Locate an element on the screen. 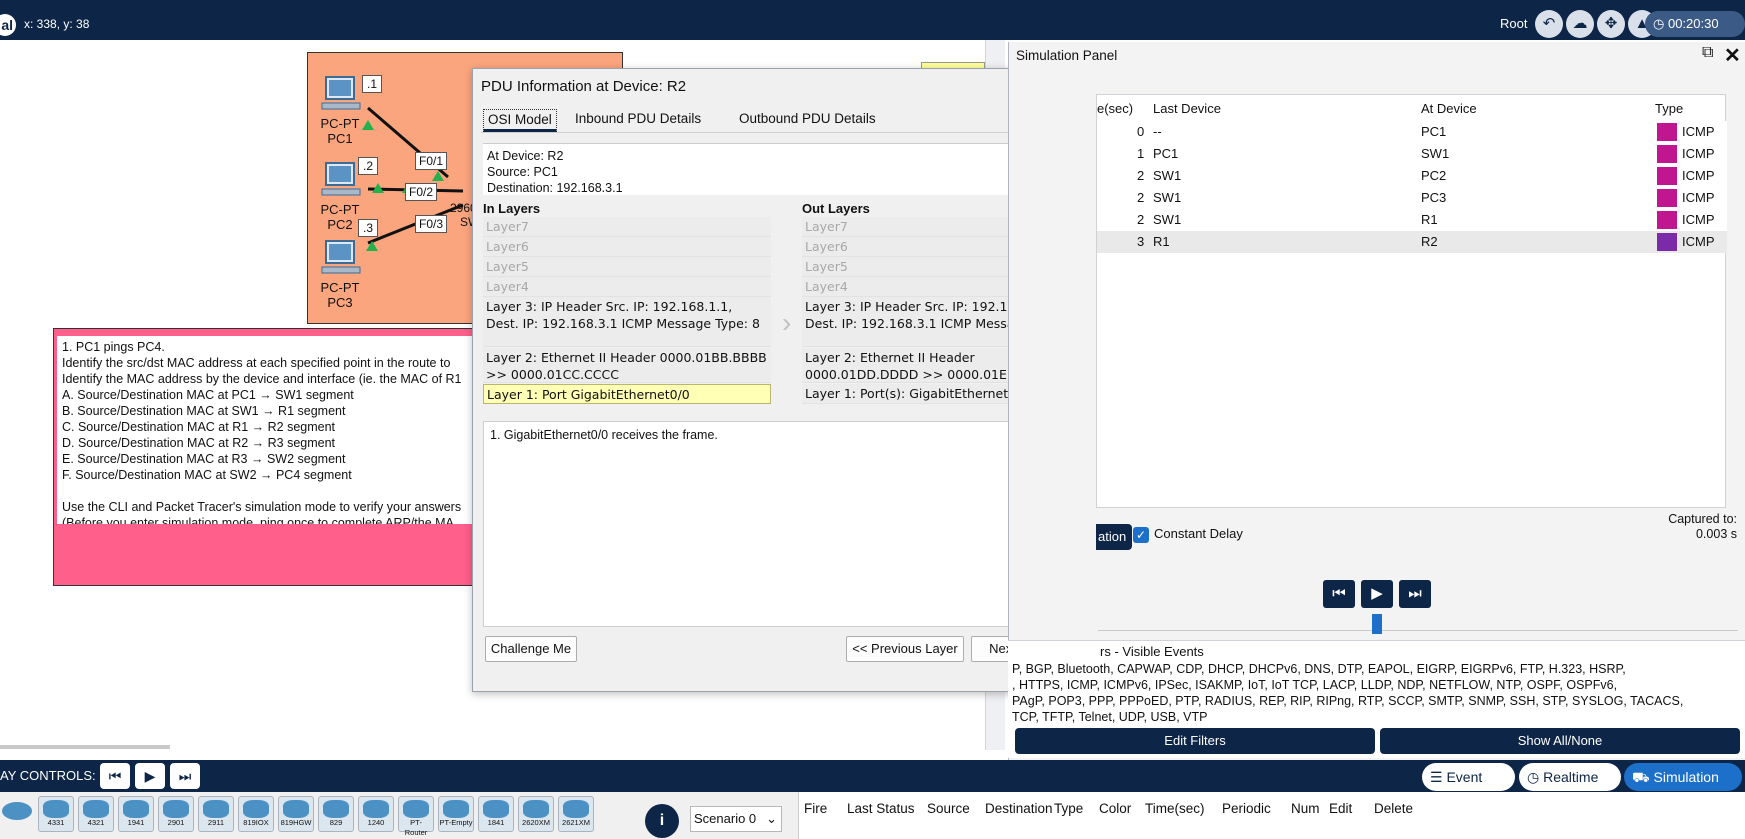  root-label: Root is located at coordinates (1513, 23).